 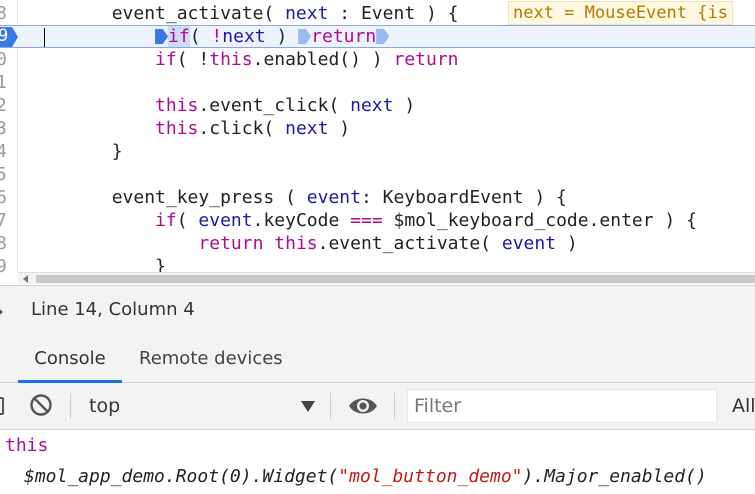 What do you see at coordinates (6, 197) in the screenshot?
I see `line-number: 6` at bounding box center [6, 197].